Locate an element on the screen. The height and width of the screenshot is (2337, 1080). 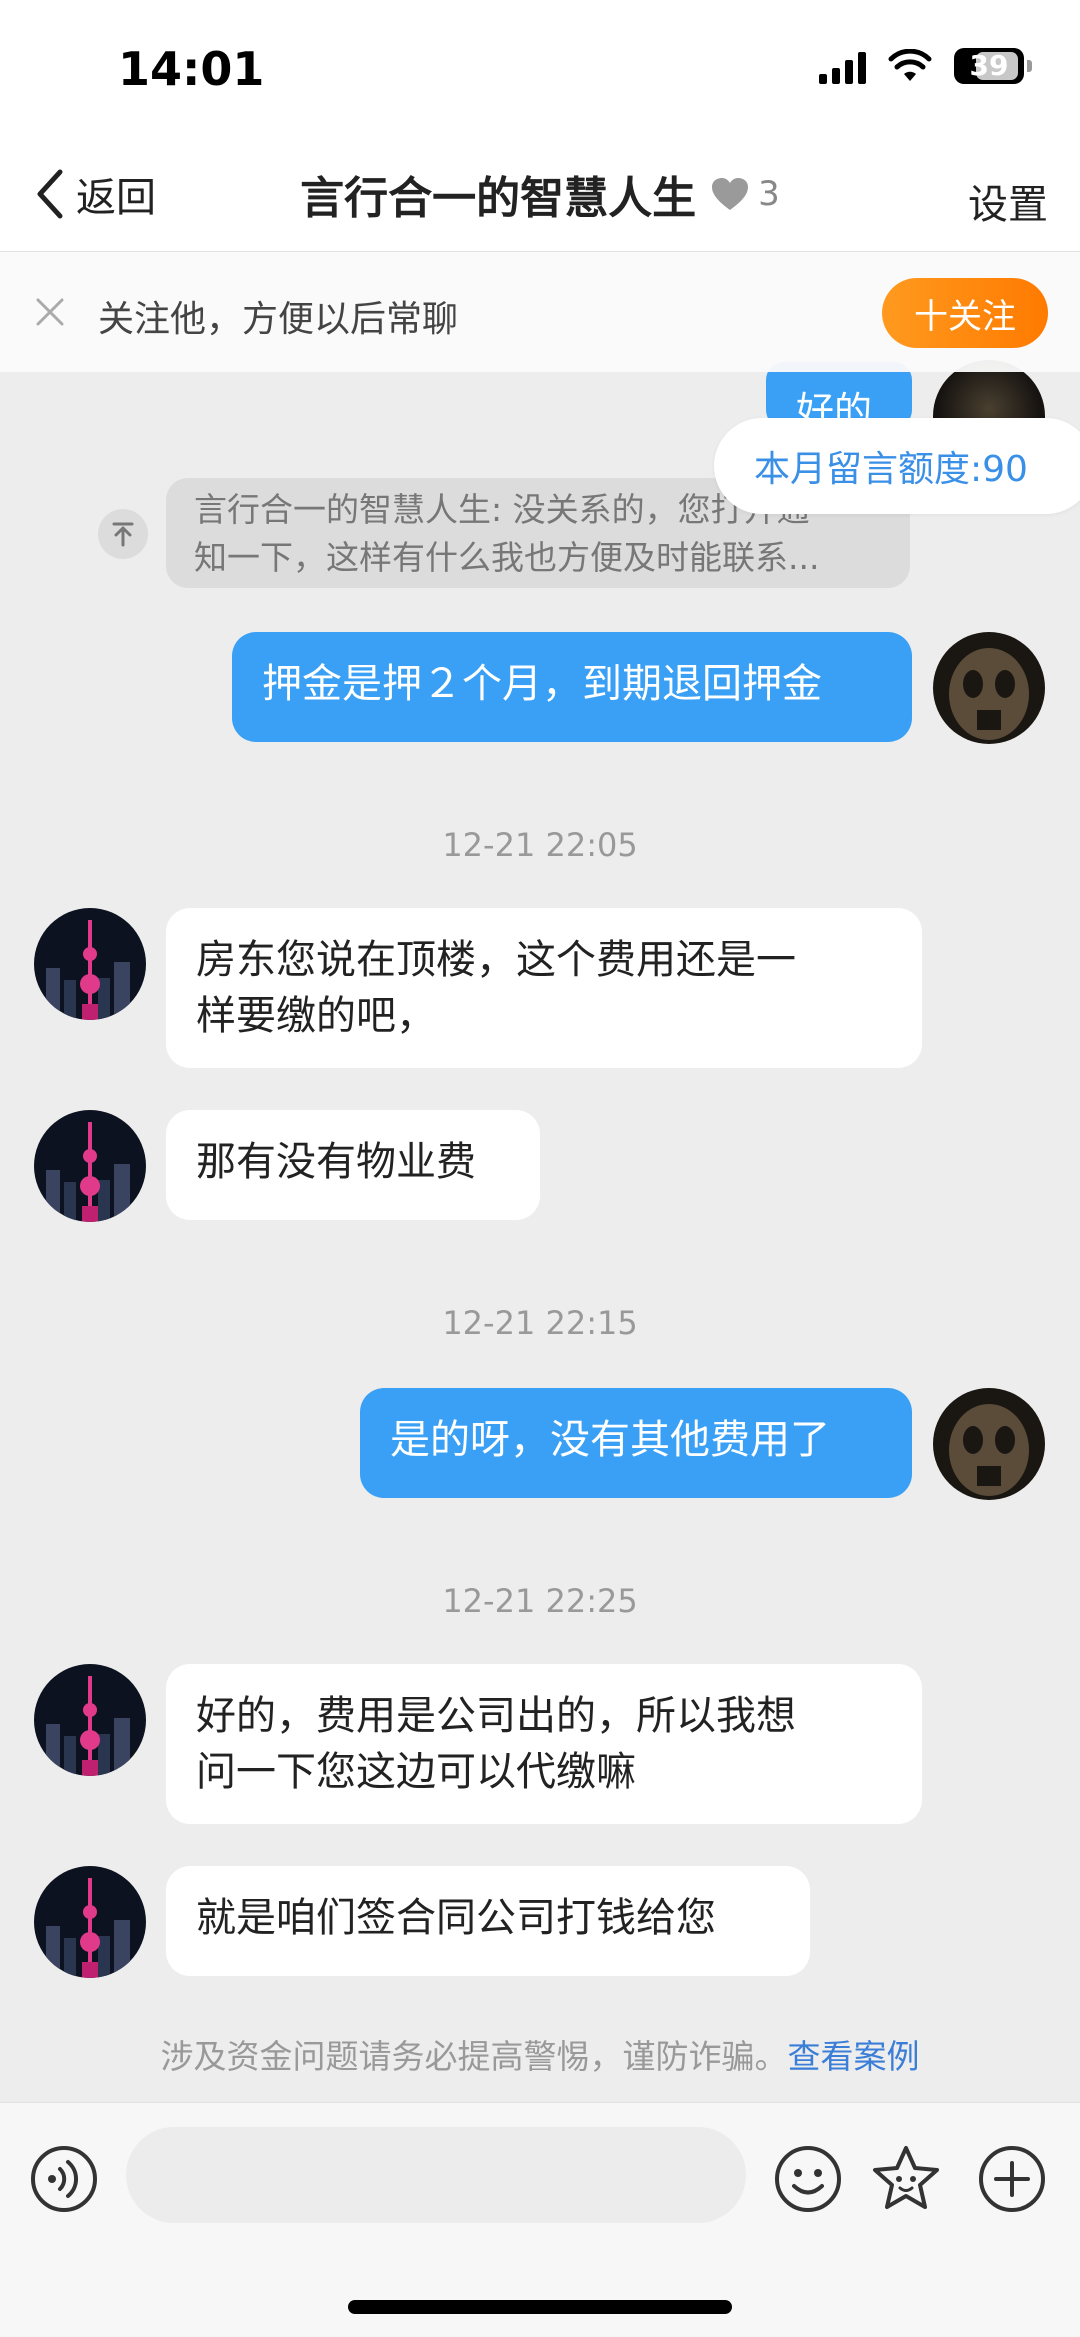
message-bubble-outgoing: 押金是押２个月，到期退回押金 is located at coordinates (572, 687).